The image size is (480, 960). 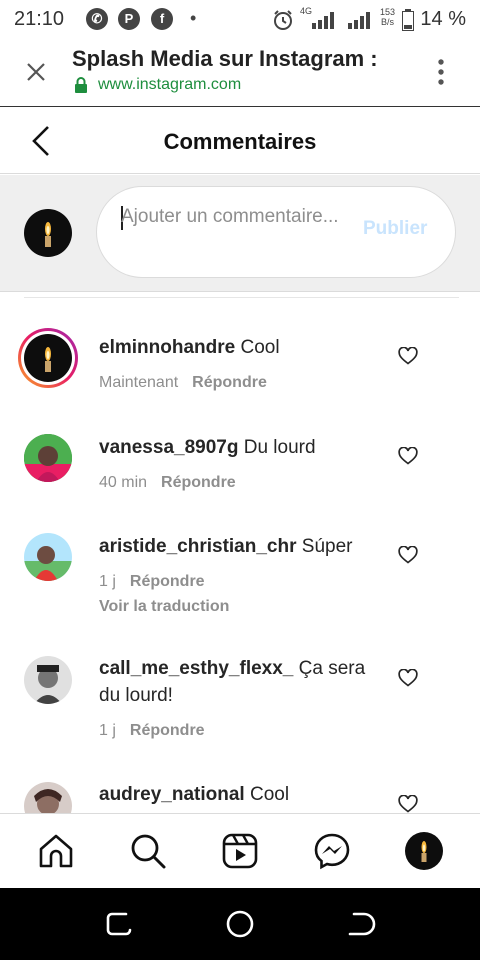 I want to click on browser-page-title: Splash Media sur Instagram :, so click(x=225, y=58).